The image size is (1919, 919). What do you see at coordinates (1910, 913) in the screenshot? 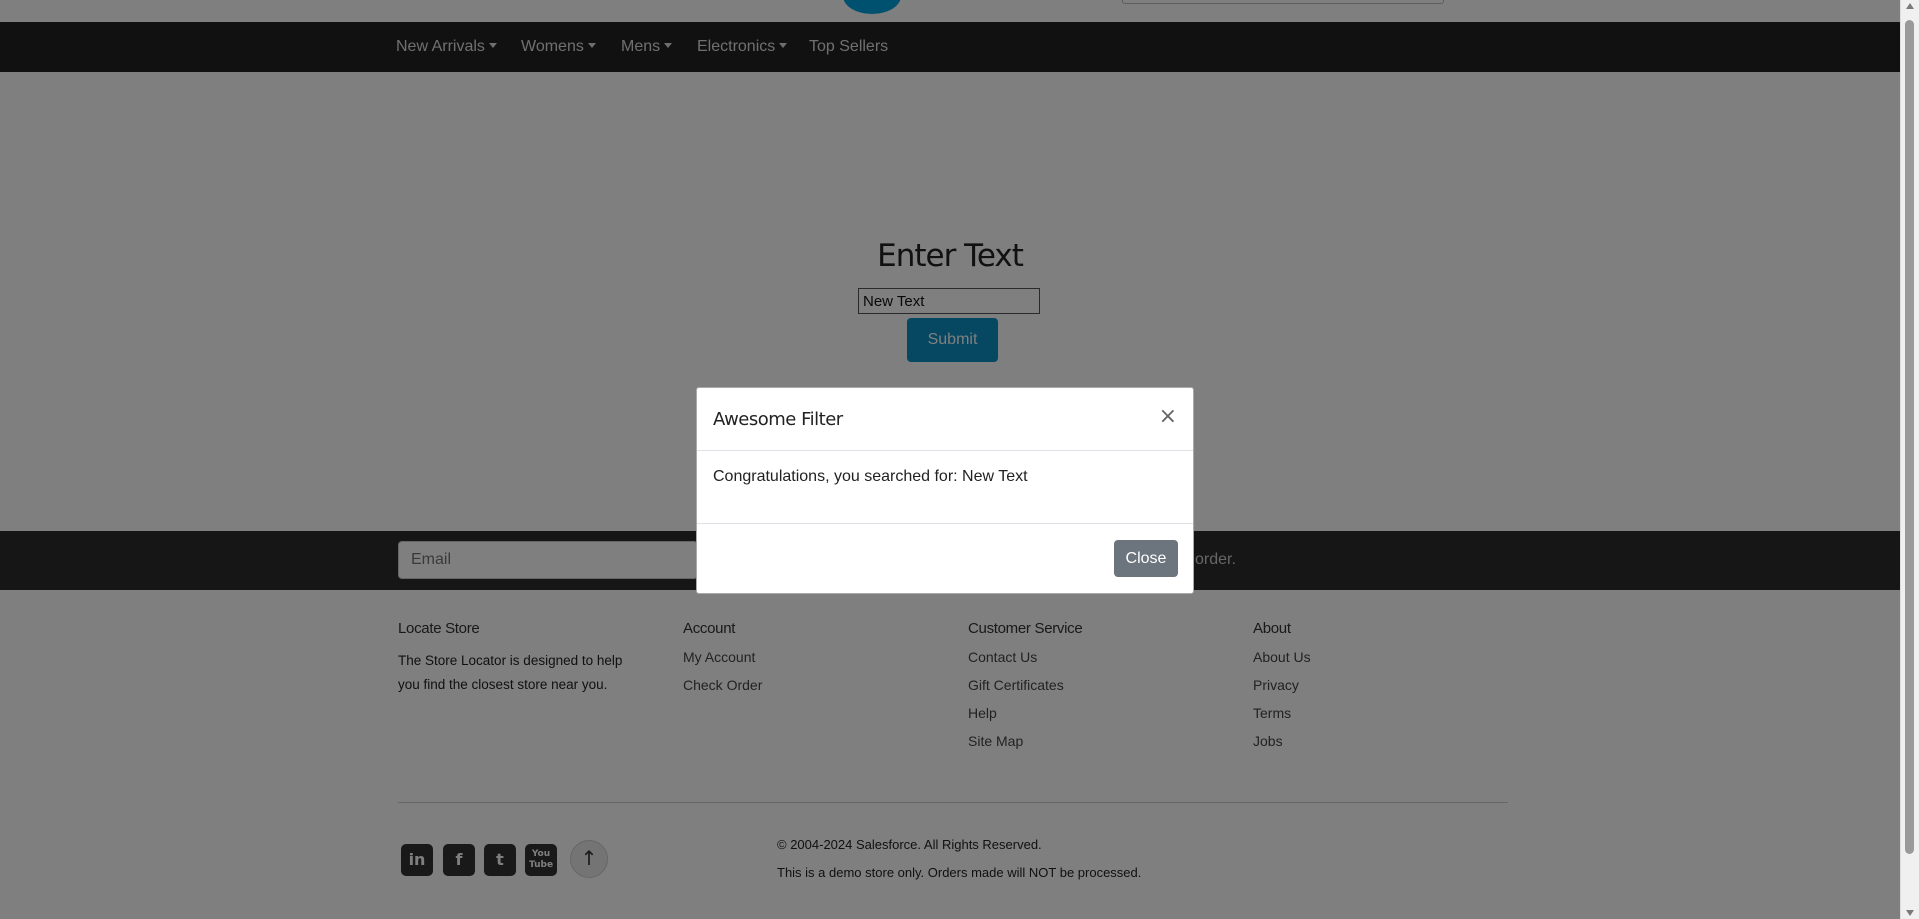
I see `scroll-down-icon` at bounding box center [1910, 913].